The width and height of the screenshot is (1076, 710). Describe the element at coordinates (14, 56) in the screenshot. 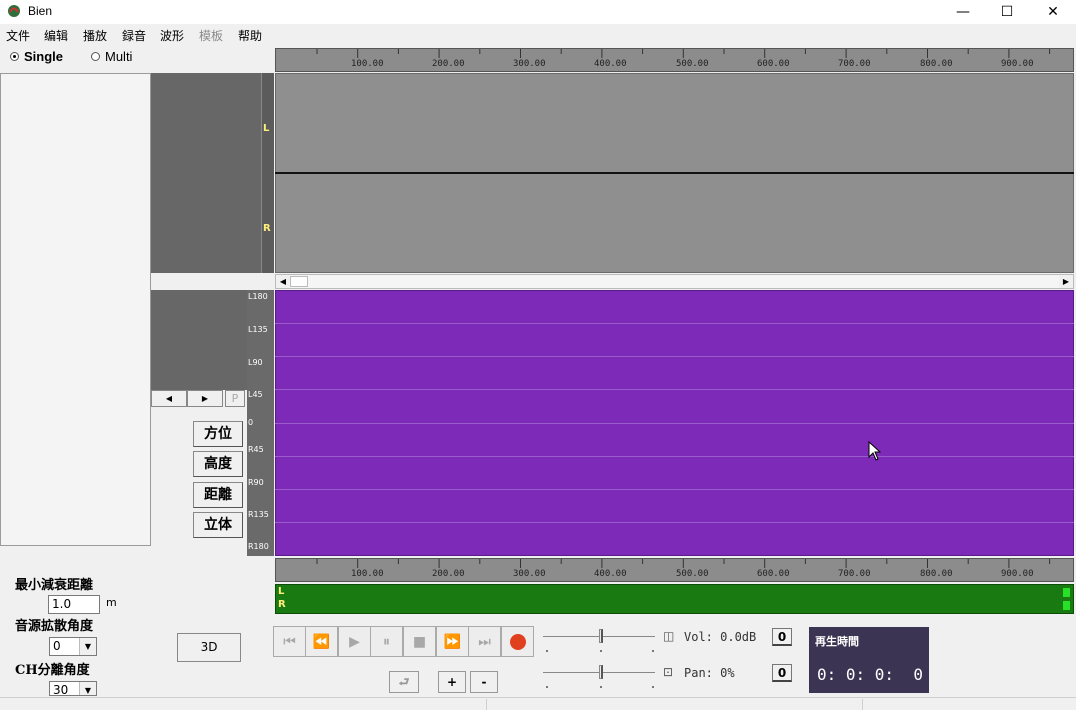

I see `radio-selected-icon` at that location.